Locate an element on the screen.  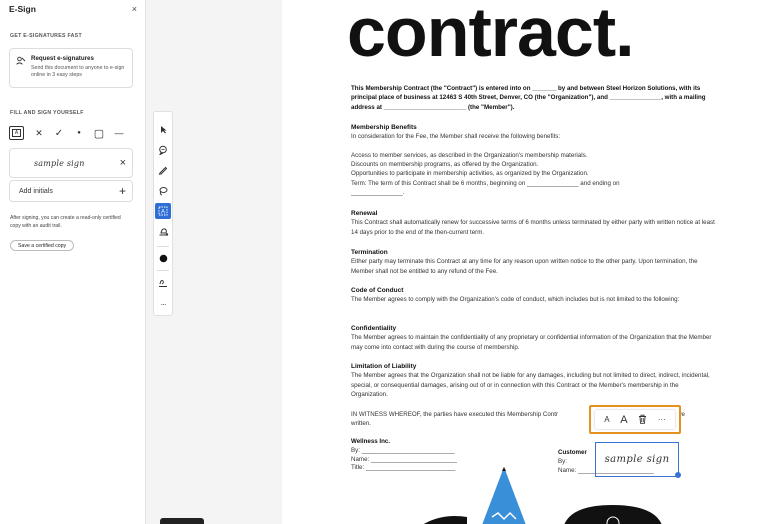
section-heading: Membership Benefits is located at coordinates (384, 127).